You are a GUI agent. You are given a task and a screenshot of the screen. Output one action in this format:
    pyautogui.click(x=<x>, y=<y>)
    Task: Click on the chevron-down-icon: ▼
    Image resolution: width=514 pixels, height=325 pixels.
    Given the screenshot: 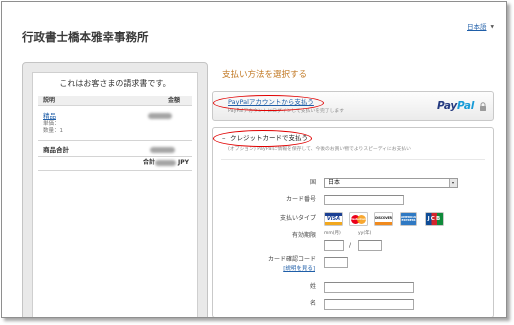 What is the action you would take?
    pyautogui.click(x=492, y=27)
    